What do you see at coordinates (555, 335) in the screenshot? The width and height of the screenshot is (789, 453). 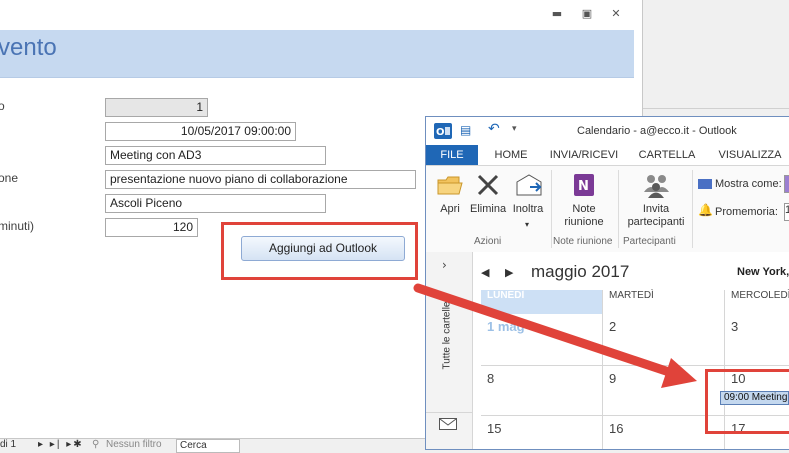 I see `red-arrow-icon` at bounding box center [555, 335].